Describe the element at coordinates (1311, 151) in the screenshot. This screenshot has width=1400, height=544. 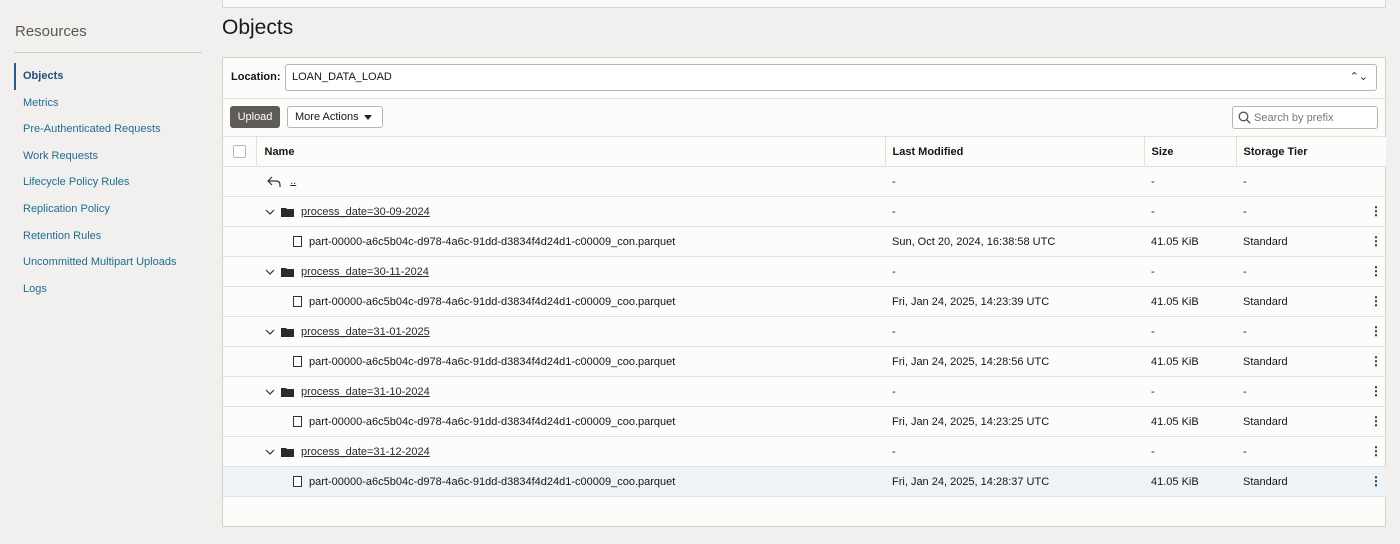
I see `column-header-storage-tier: Storage Tier` at that location.